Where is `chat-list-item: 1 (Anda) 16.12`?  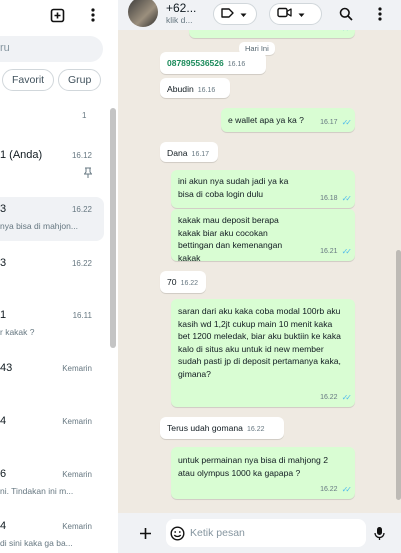
chat-list-item: 1 (Anda) 16.12 is located at coordinates (52, 168).